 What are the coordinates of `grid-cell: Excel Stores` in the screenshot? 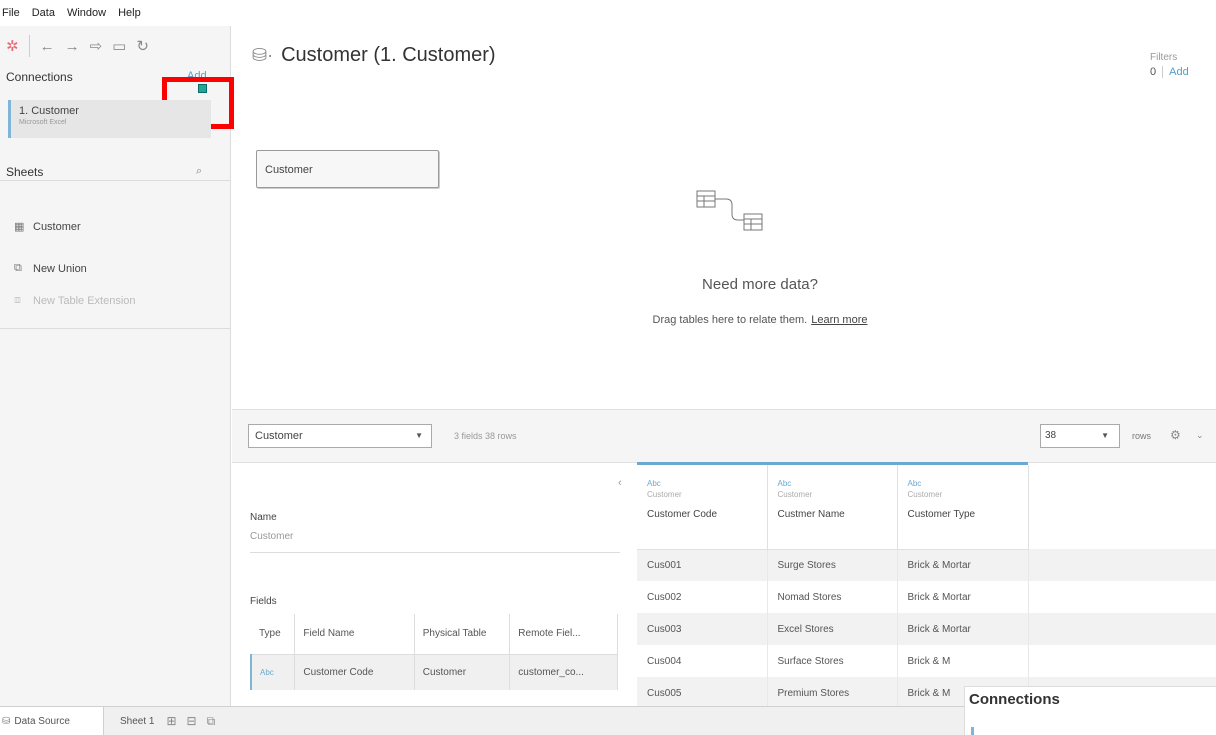 It's located at (832, 629).